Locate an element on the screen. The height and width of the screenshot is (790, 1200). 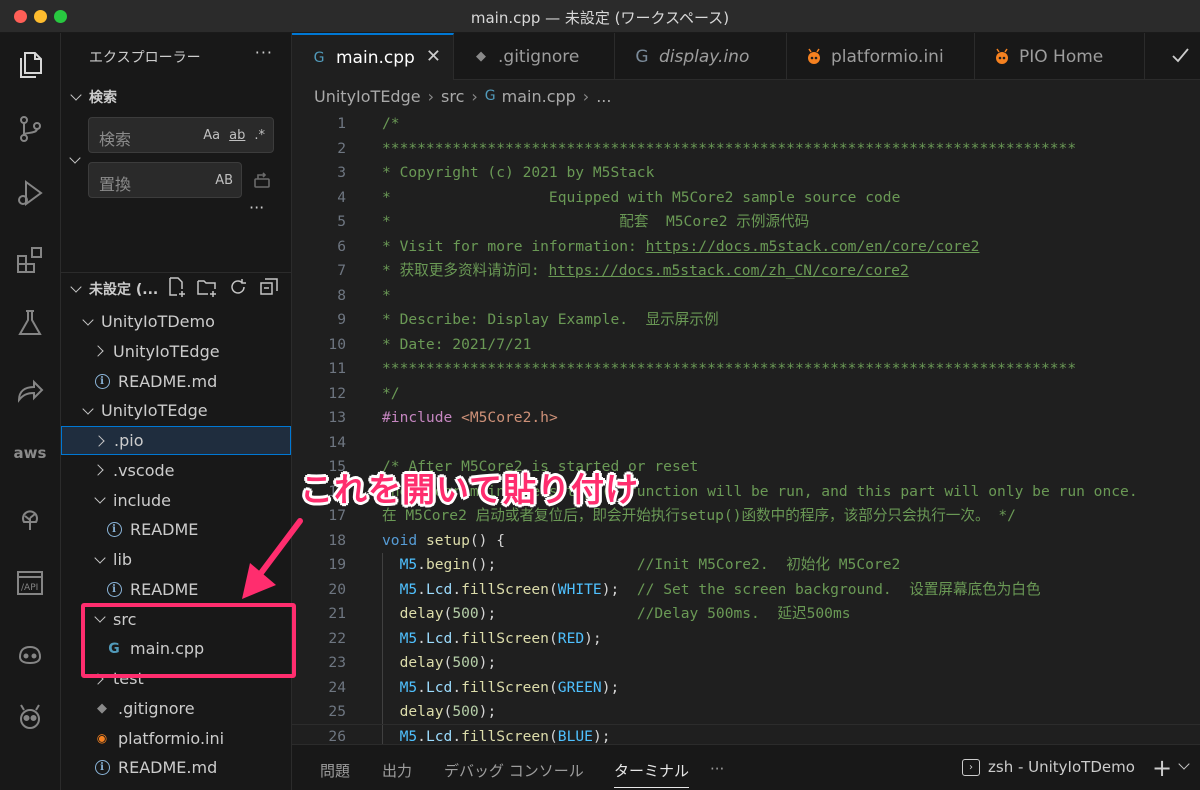
remote-share-icon is located at coordinates (30, 391).